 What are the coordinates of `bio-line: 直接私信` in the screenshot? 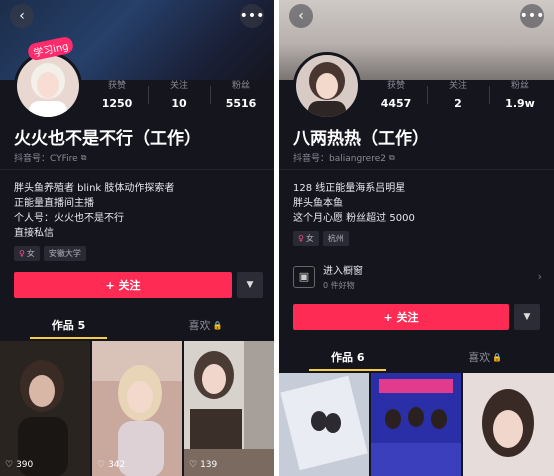 It's located at (34, 233).